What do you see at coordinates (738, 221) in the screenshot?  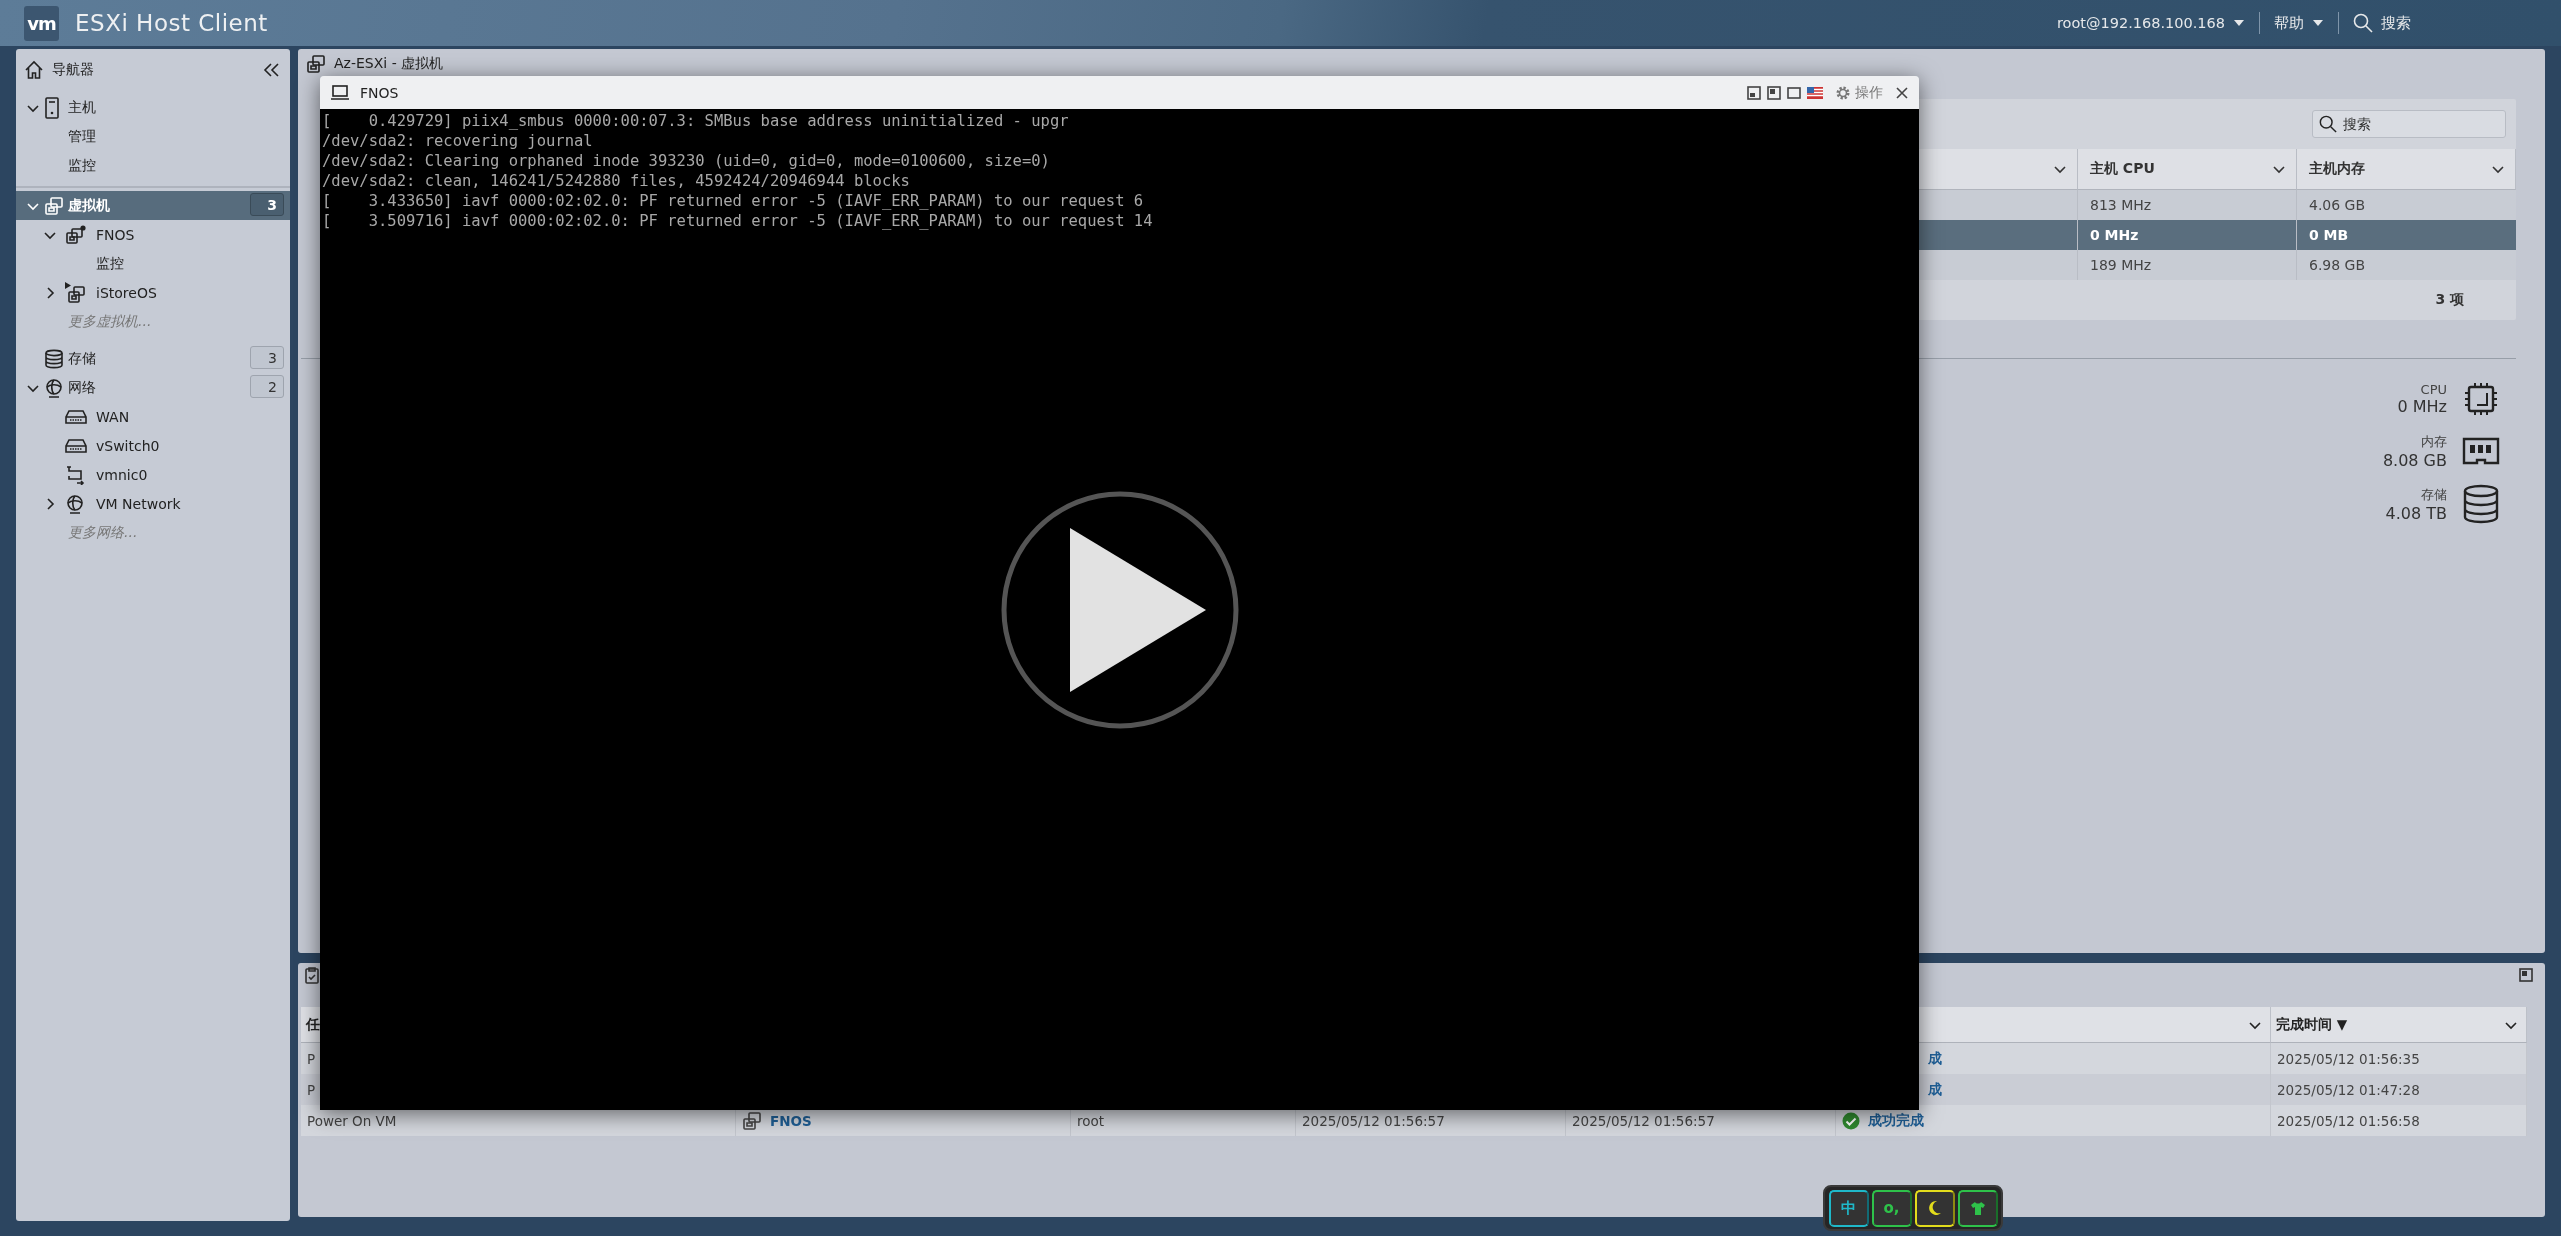 I see `console-line: [ 3.509716] iavf 0000:02:02.0: PF returned error -5 (IAVF_ERR_PARAM) to our request 14` at bounding box center [738, 221].